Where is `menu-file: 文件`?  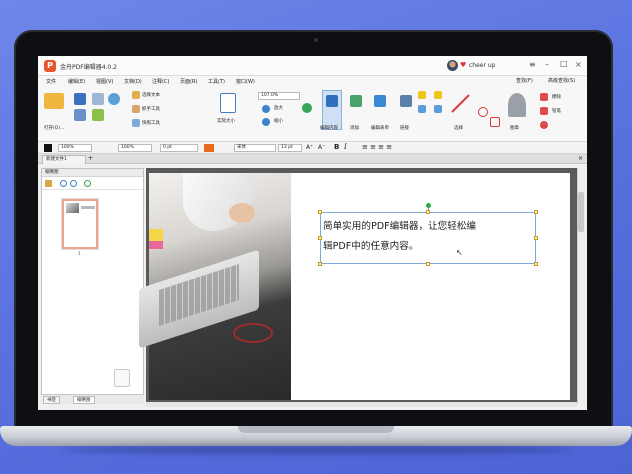
menu-file: 文件 is located at coordinates (51, 81).